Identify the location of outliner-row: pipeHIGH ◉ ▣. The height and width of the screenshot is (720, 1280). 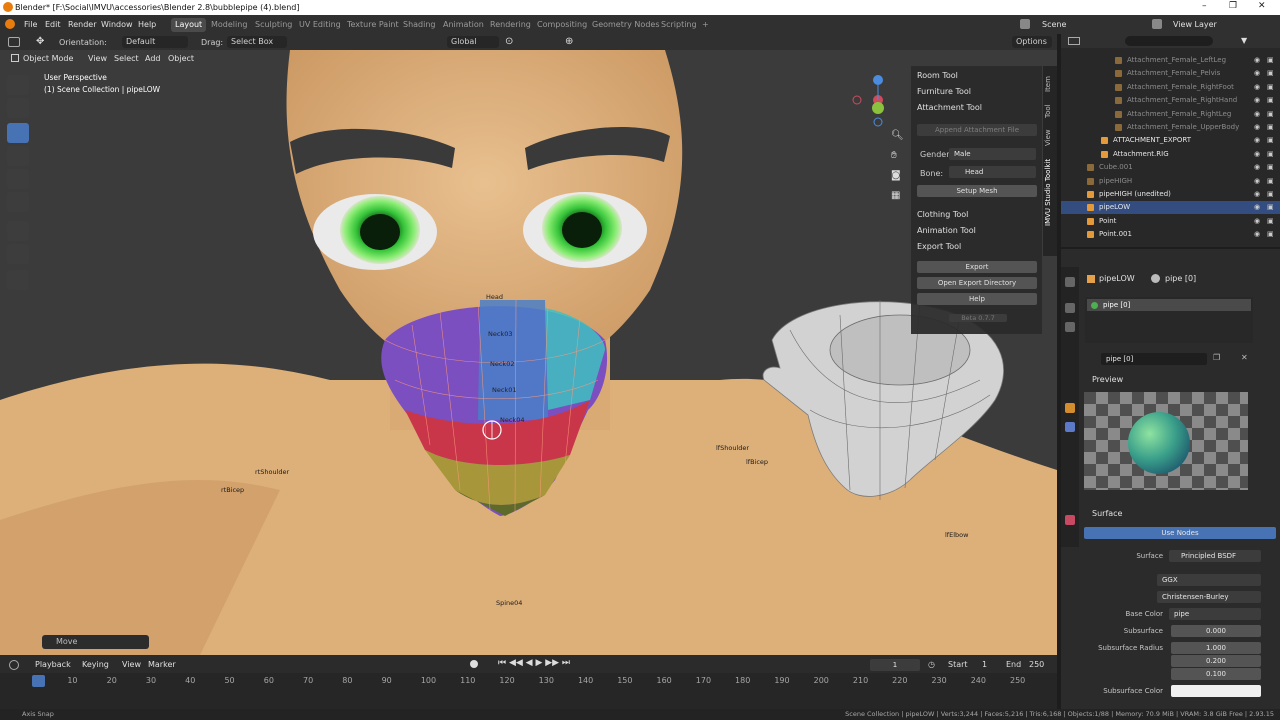
(1170, 181).